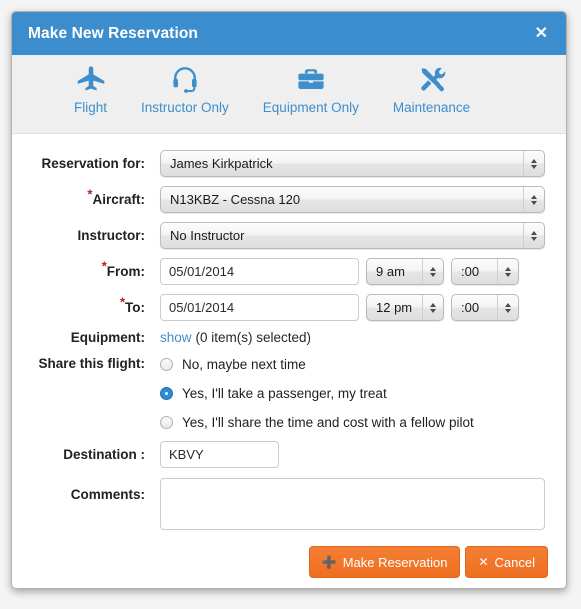 Image resolution: width=581 pixels, height=609 pixels. What do you see at coordinates (135, 307) in the screenshot?
I see `to-label-text: To:` at bounding box center [135, 307].